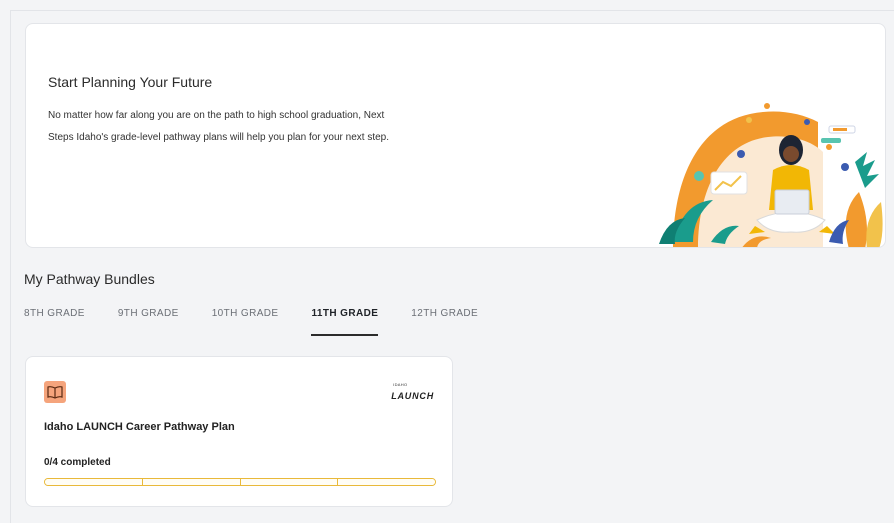  What do you see at coordinates (148, 322) in the screenshot?
I see `tab-9th-grade: 9TH GRADE` at bounding box center [148, 322].